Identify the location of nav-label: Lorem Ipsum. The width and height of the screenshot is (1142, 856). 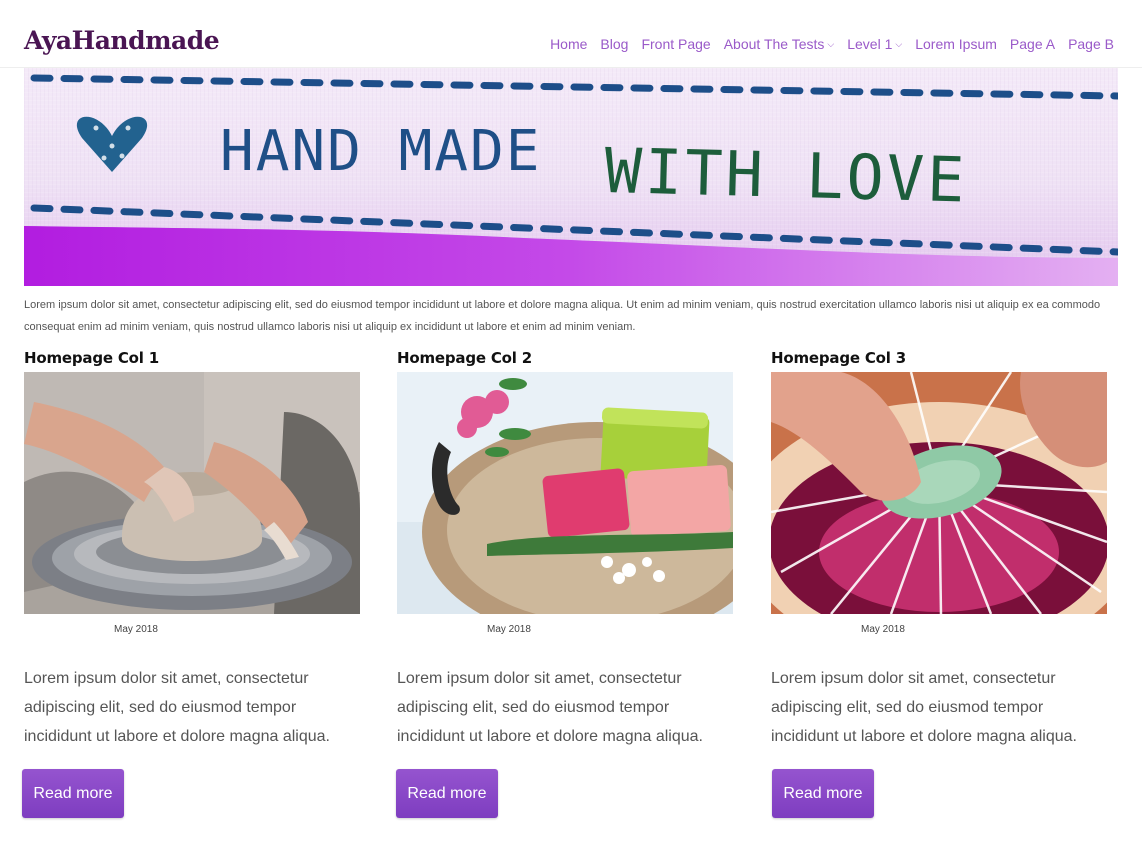
(956, 44).